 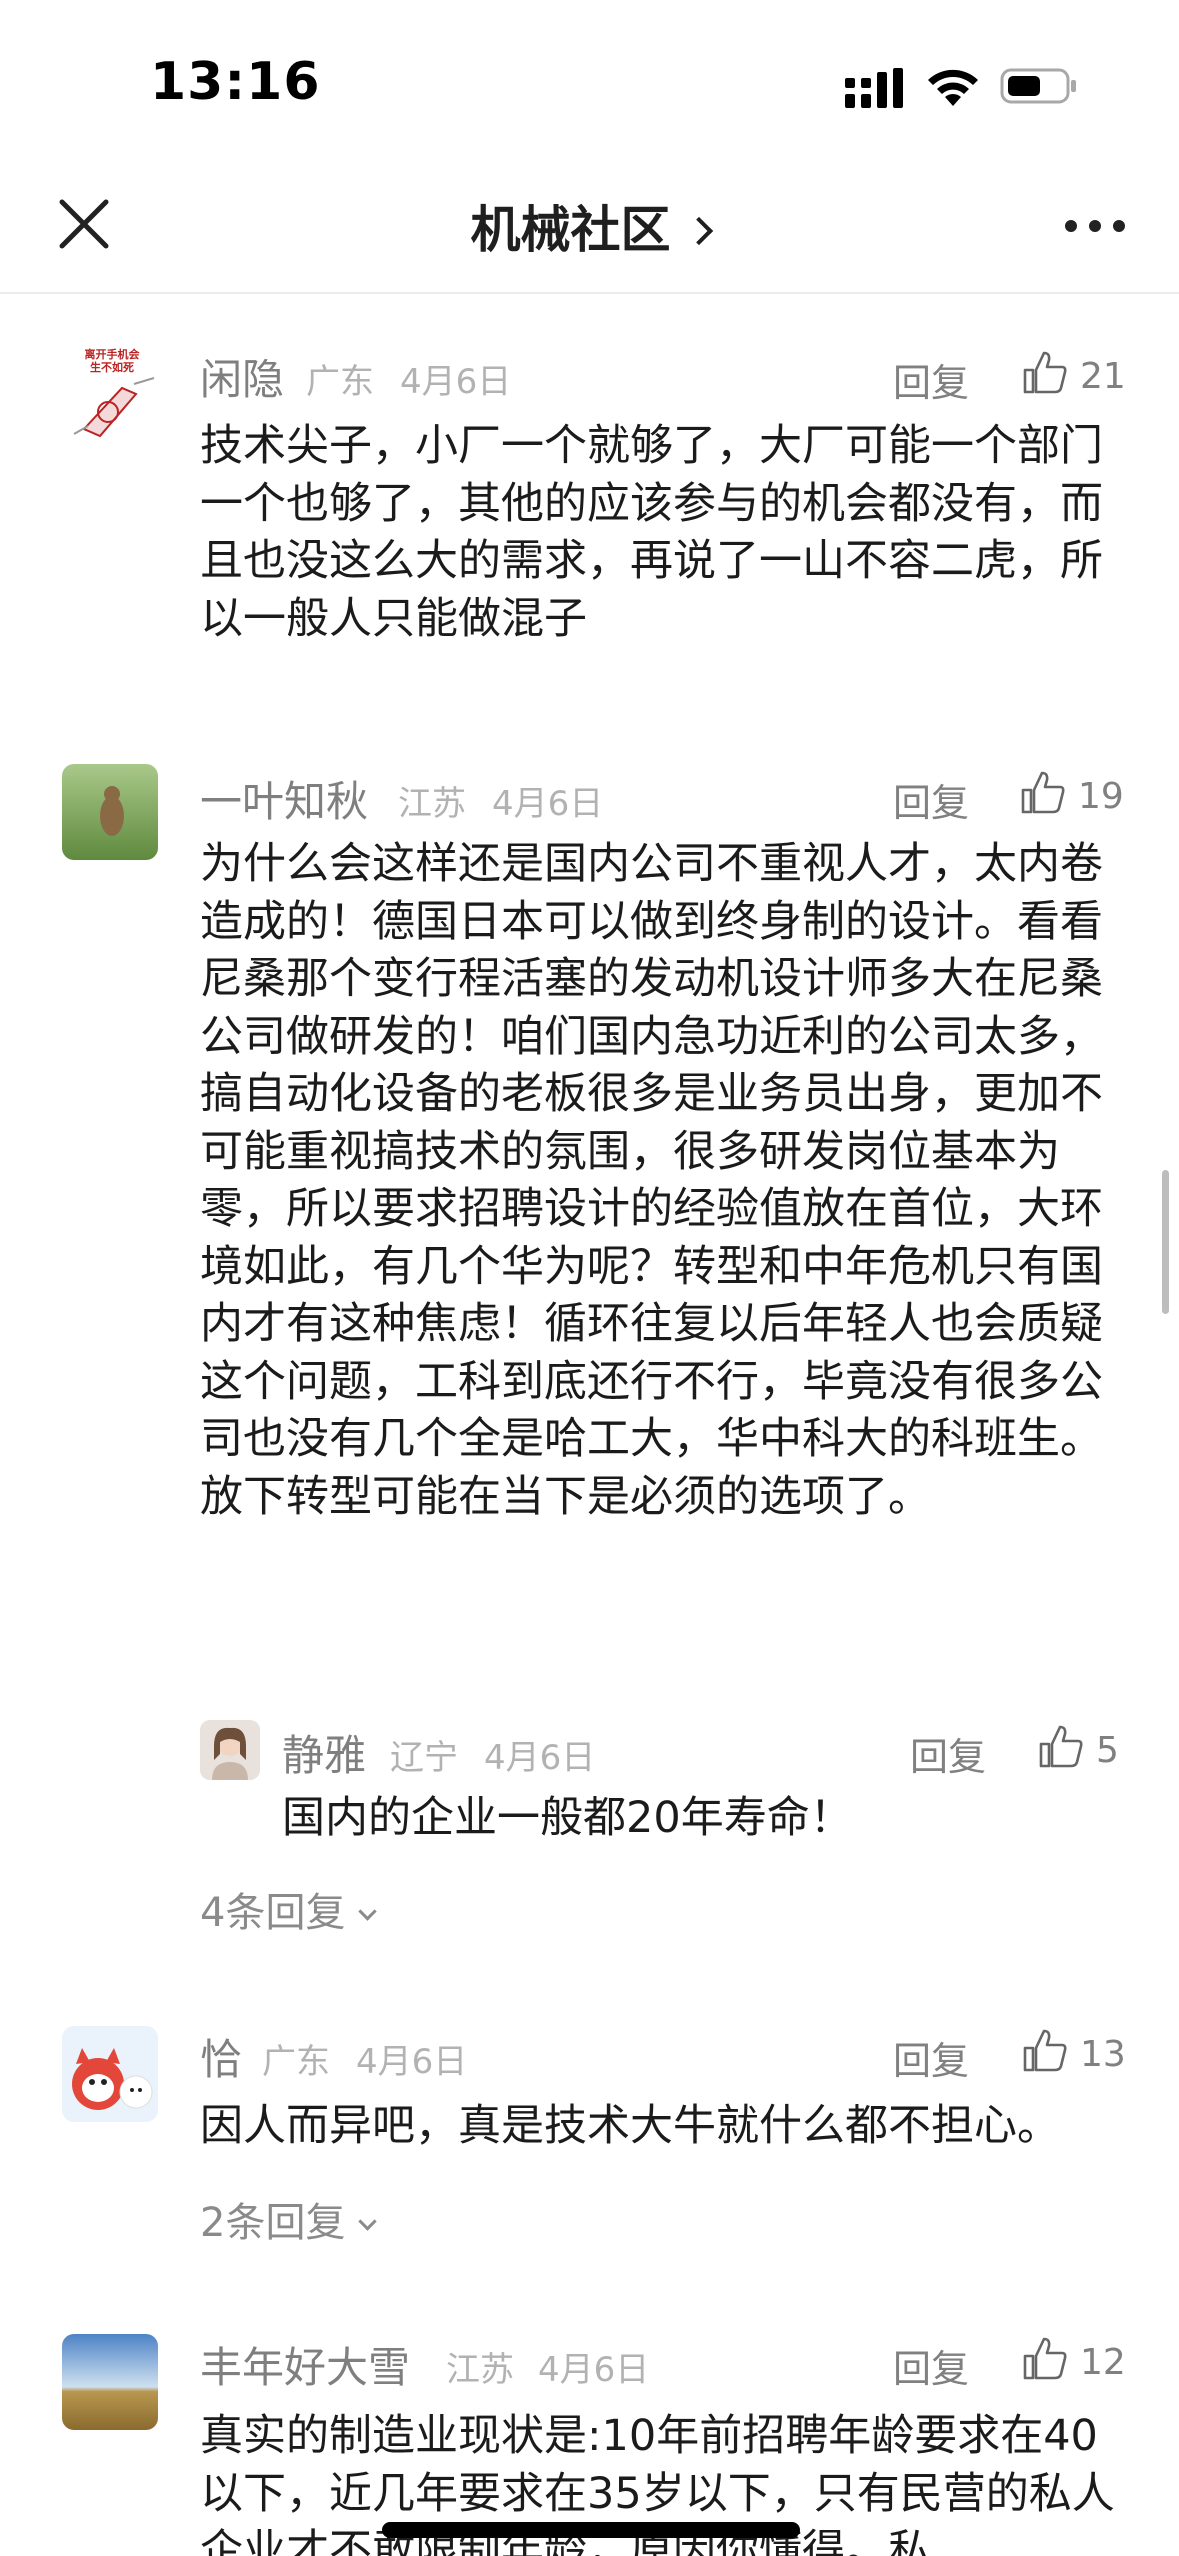 I want to click on community-title: 机械社区, so click(x=589, y=226).